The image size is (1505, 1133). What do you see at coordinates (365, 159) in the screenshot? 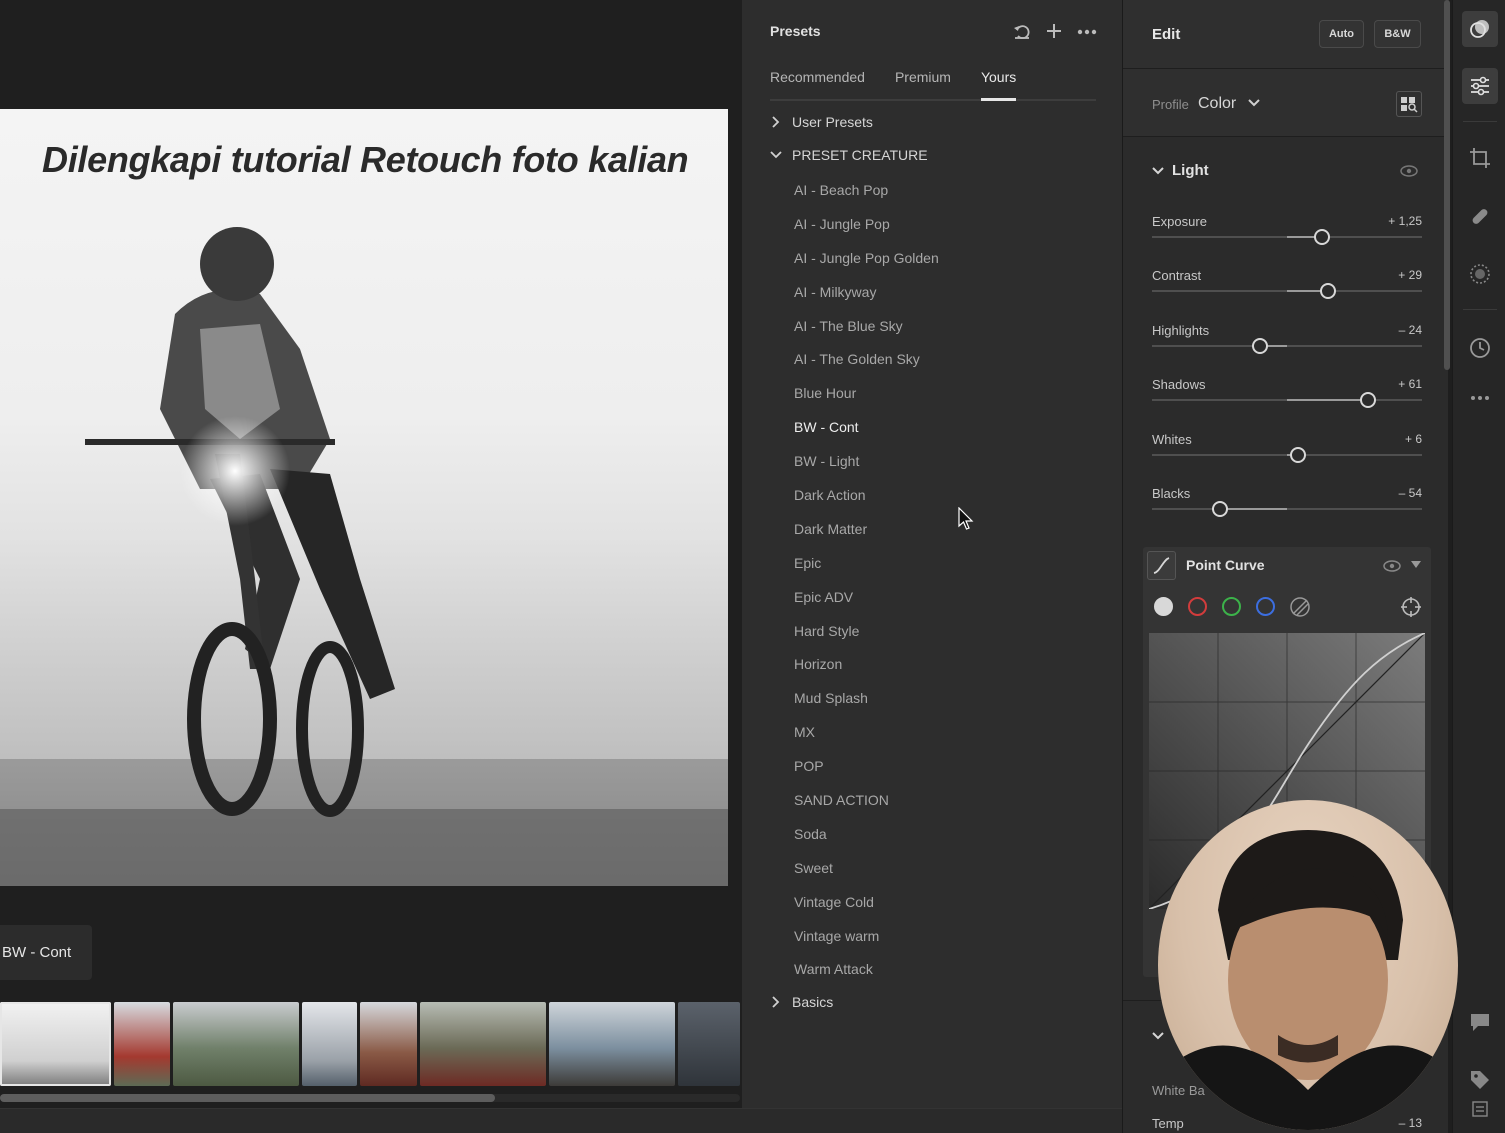
I see `photo-overlay-title: Dilengkapi tutorial Retouch foto kalian` at bounding box center [365, 159].